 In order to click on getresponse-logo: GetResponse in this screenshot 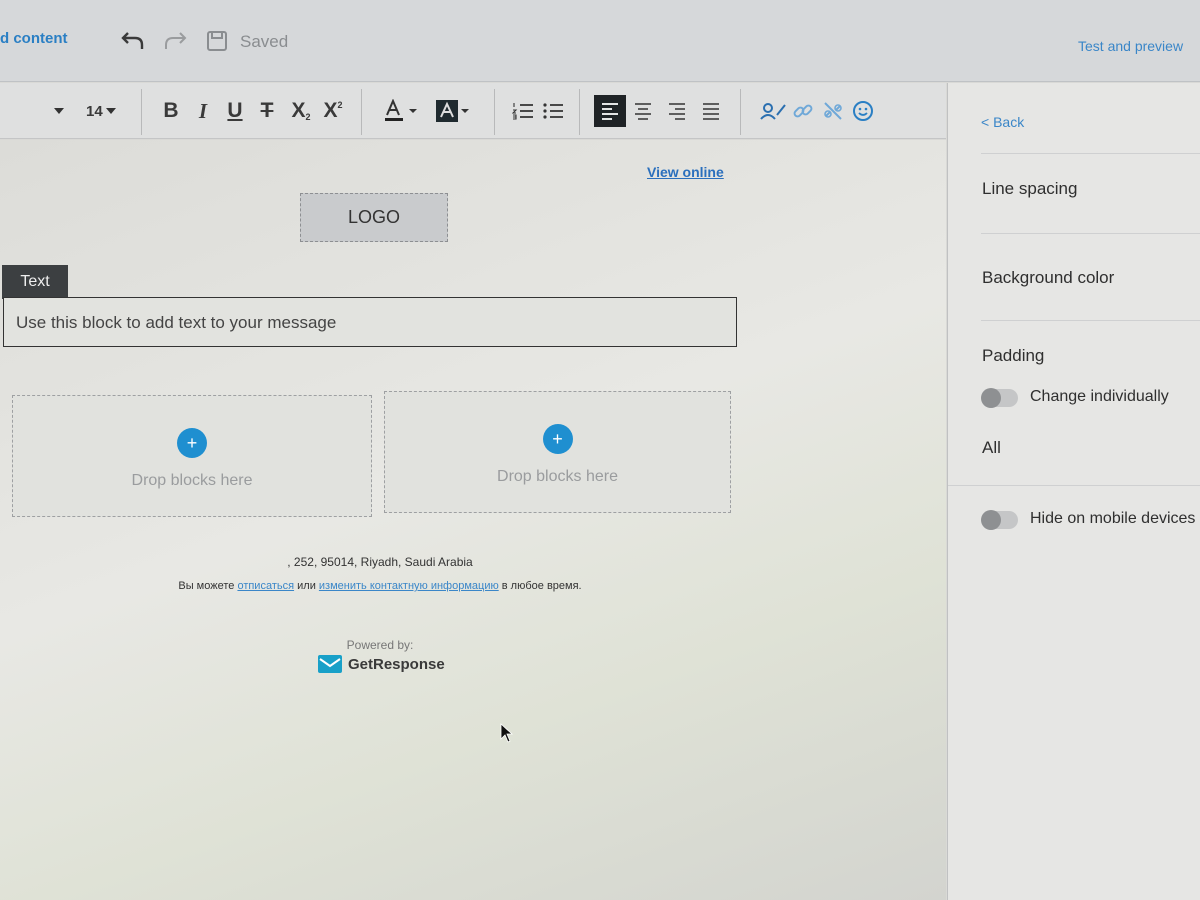, I will do `click(381, 664)`.